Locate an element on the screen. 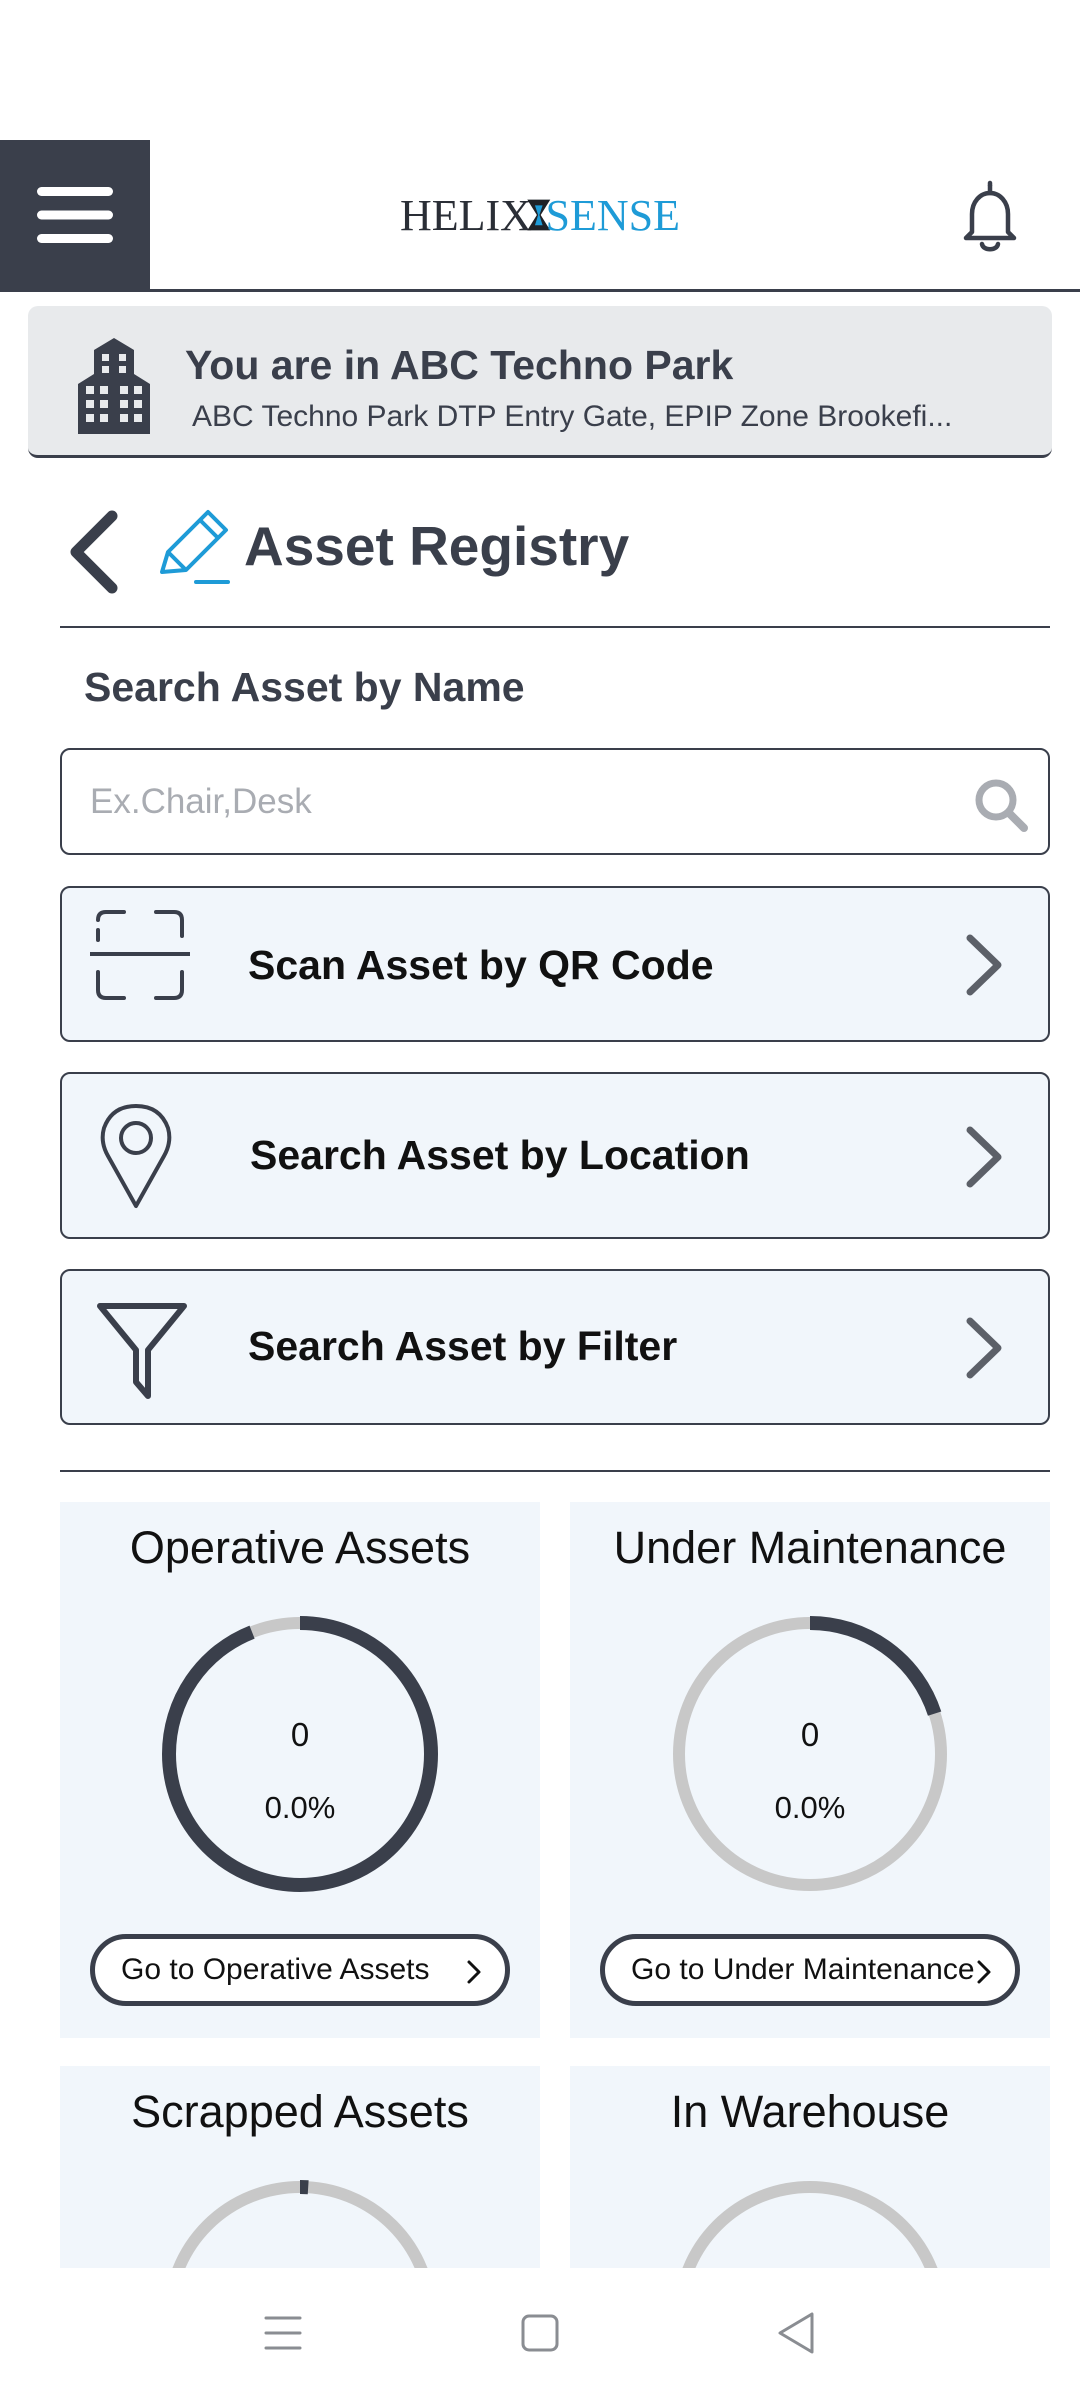 This screenshot has height=2400, width=1080. under-maintenance-title: Under Maintenance is located at coordinates (810, 1547).